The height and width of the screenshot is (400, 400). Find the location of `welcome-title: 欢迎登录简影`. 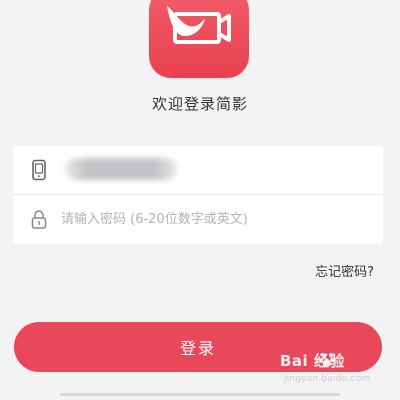

welcome-title: 欢迎登录简影 is located at coordinates (199, 104).